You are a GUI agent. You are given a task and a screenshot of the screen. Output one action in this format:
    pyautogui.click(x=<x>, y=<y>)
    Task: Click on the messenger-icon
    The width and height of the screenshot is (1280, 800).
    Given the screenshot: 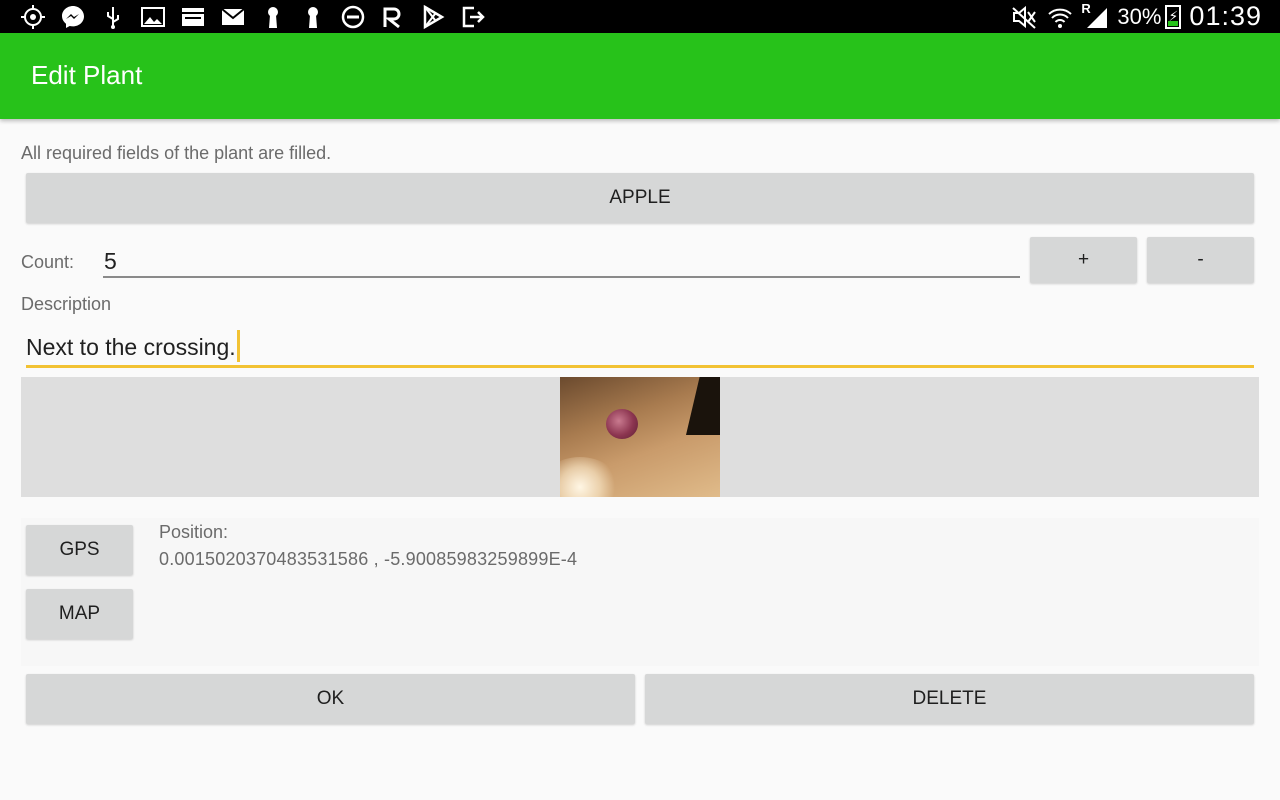 What is the action you would take?
    pyautogui.click(x=73, y=17)
    